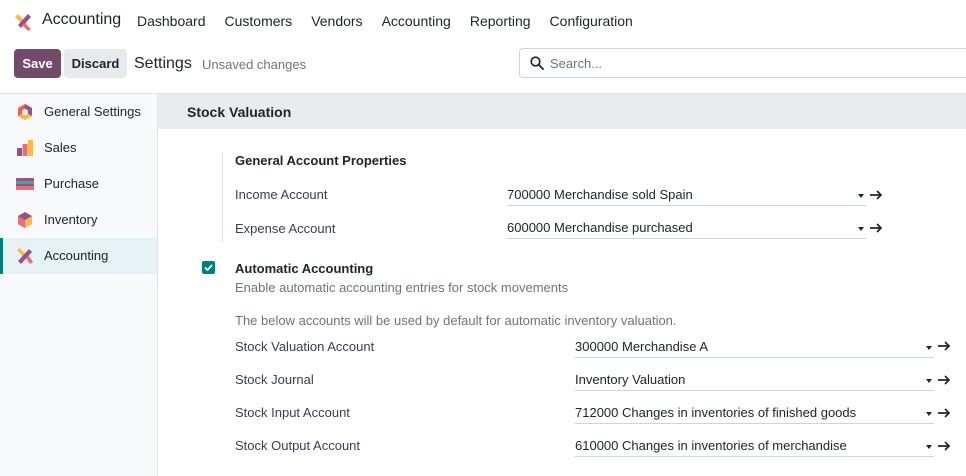  What do you see at coordinates (71, 219) in the screenshot?
I see `sidebar-item-label: Inventory` at bounding box center [71, 219].